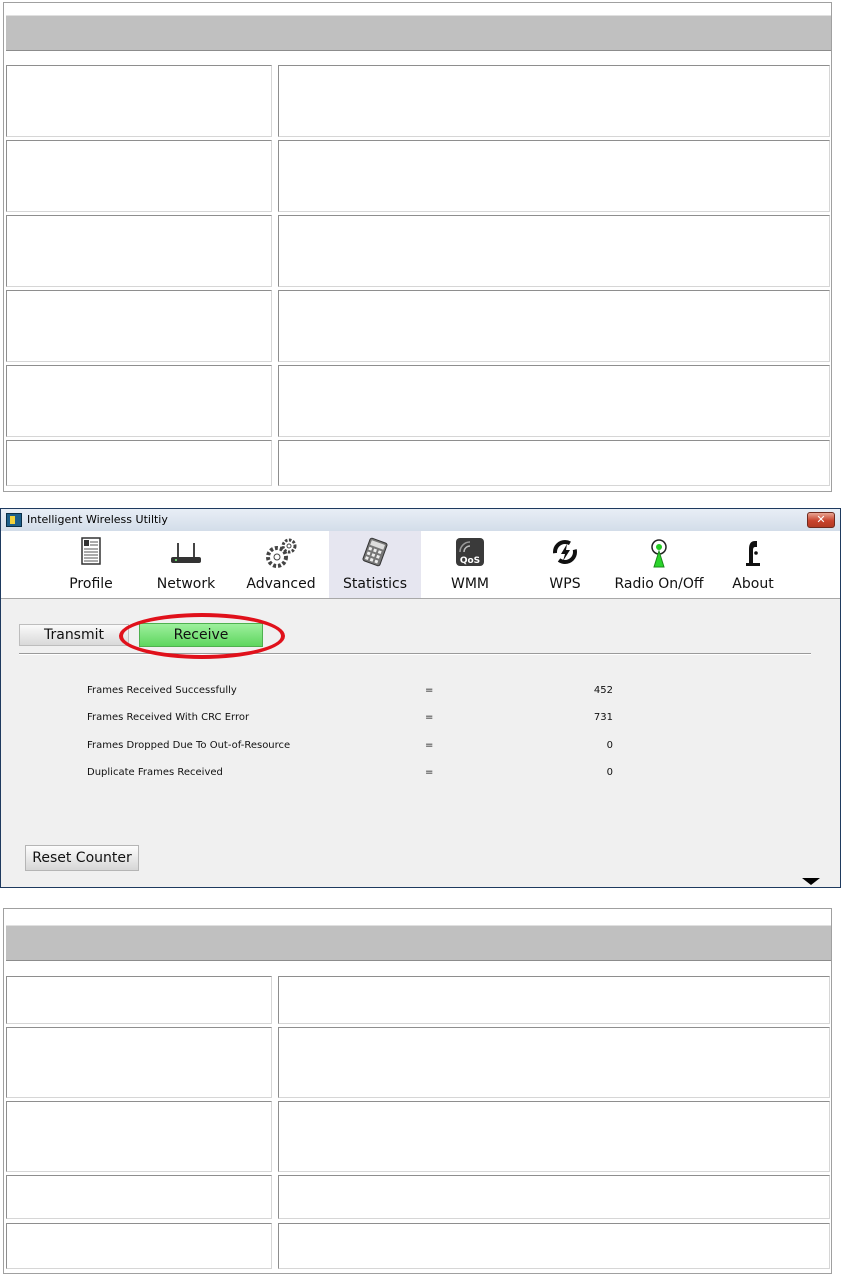 Image resolution: width=841 pixels, height=1277 pixels. What do you see at coordinates (375, 584) in the screenshot?
I see `toolbar-label: Statistics` at bounding box center [375, 584].